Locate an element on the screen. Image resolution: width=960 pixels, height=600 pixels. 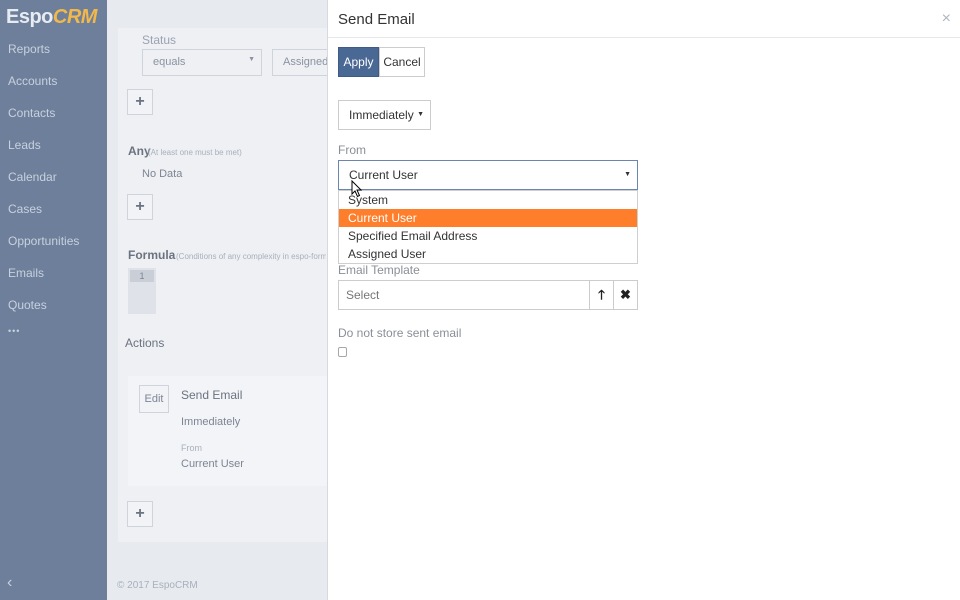
actions-heading: Actions is located at coordinates (145, 343).